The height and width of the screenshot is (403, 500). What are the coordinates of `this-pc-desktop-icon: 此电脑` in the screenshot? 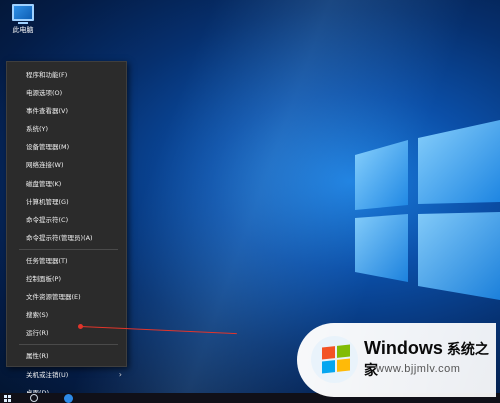 It's located at (23, 19).